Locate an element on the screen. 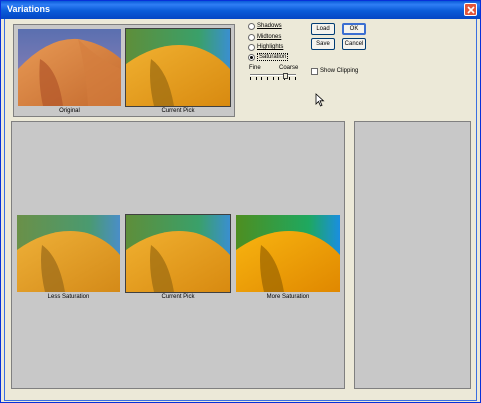 The height and width of the screenshot is (403, 481). coarse-label: Coarse is located at coordinates (289, 68).